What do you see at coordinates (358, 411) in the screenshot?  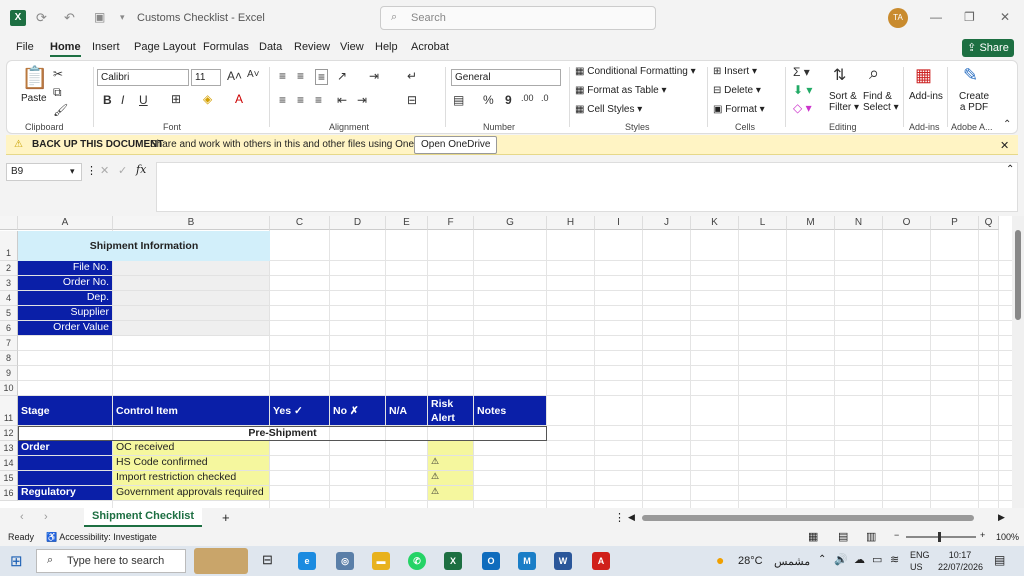 I see `header-no: No ✗` at bounding box center [358, 411].